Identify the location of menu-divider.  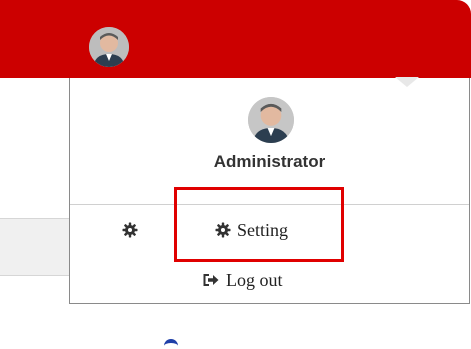
(269, 204).